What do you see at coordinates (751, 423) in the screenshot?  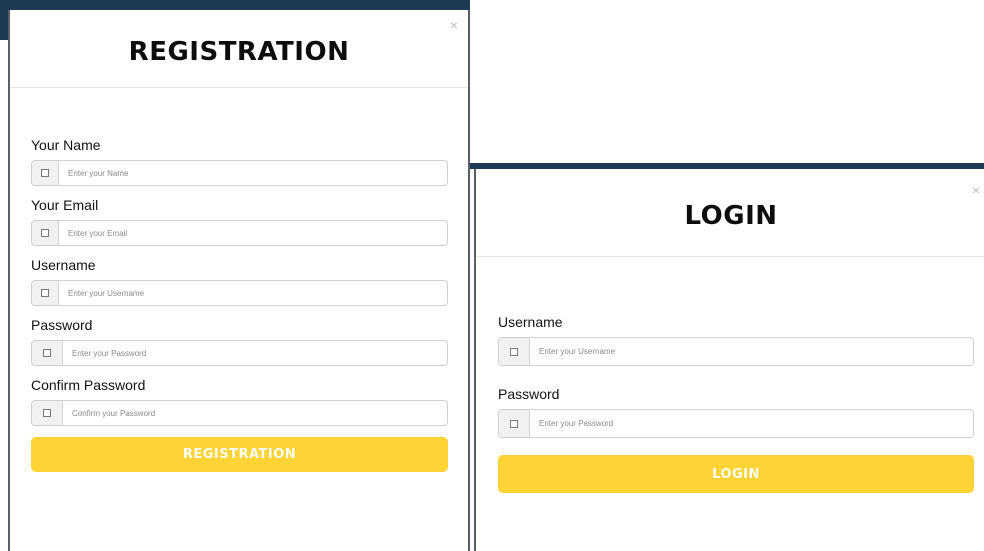 I see `login-password-input` at bounding box center [751, 423].